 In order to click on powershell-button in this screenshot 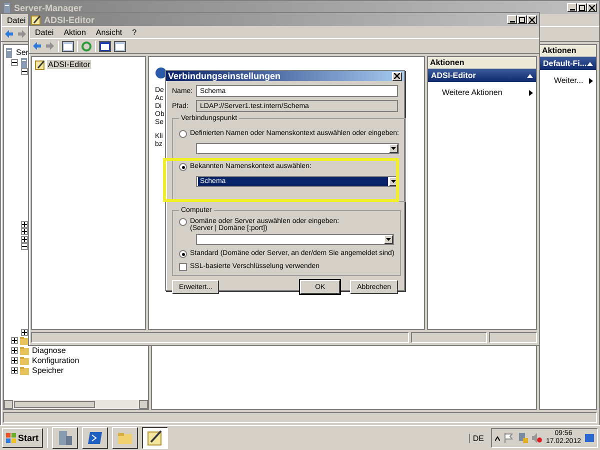, I will do `click(95, 438)`.